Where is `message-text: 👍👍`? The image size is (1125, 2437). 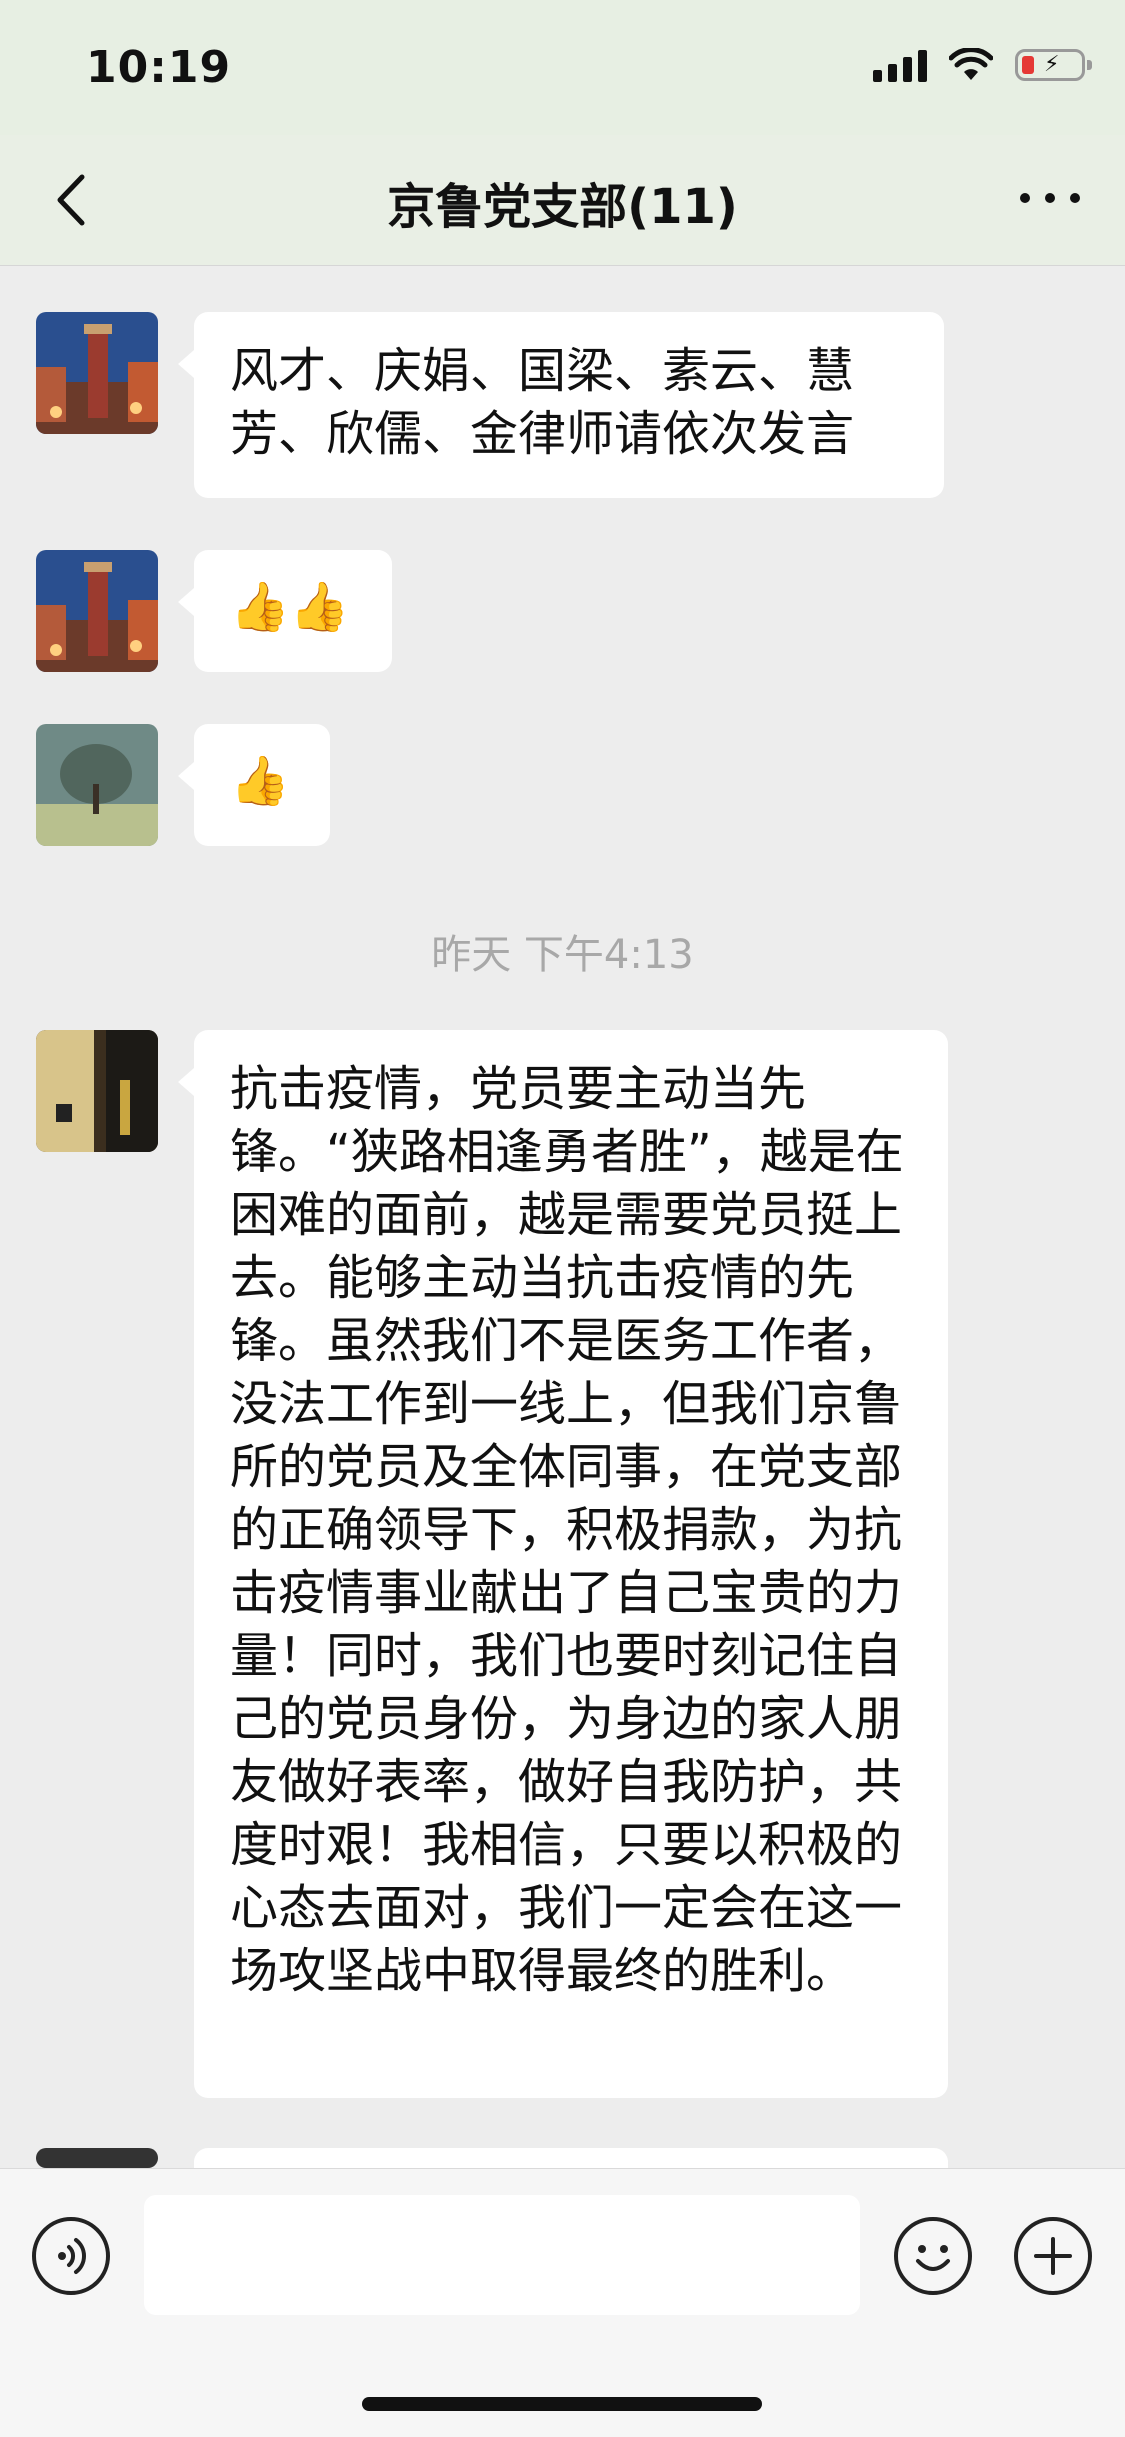
message-text: 👍👍 is located at coordinates (290, 607).